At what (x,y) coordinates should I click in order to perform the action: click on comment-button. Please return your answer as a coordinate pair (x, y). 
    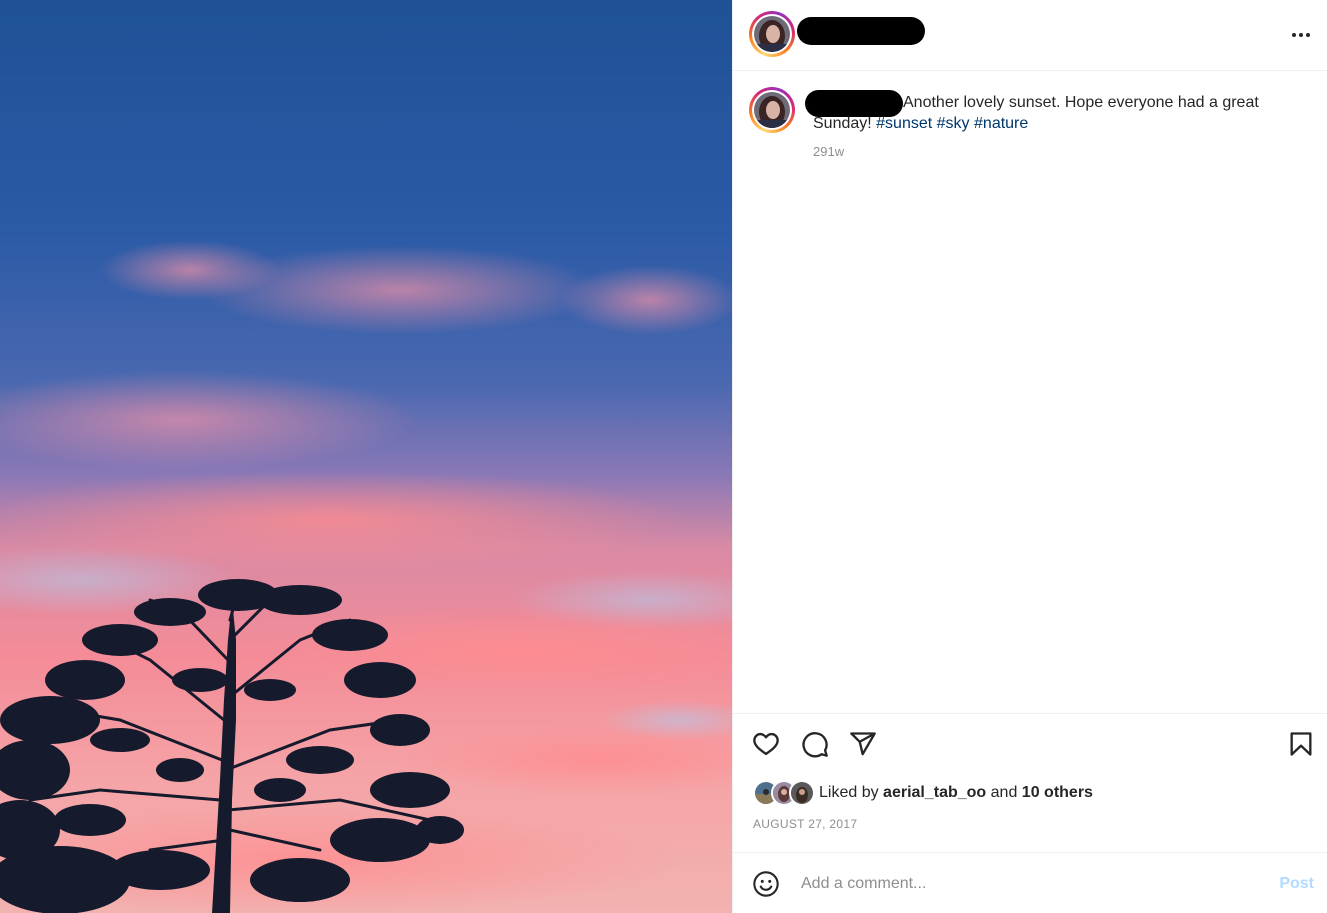
    Looking at the image, I should click on (815, 746).